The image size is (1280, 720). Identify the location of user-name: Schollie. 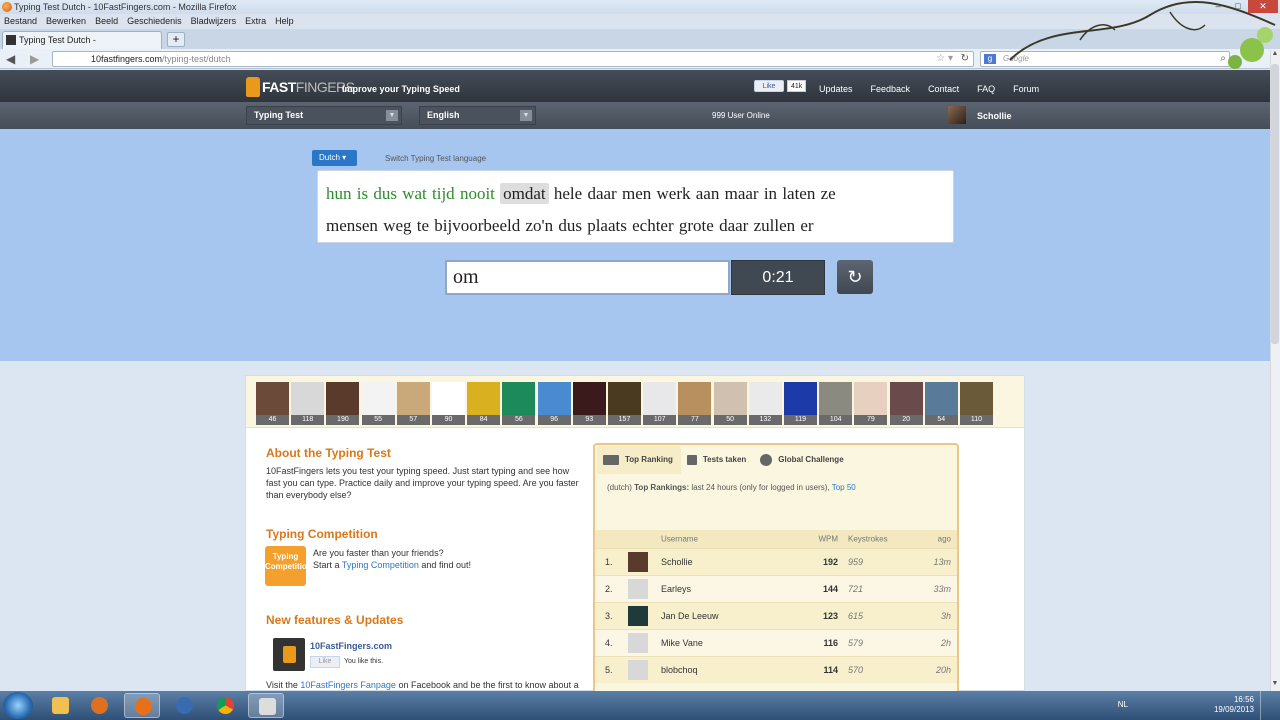
(994, 116).